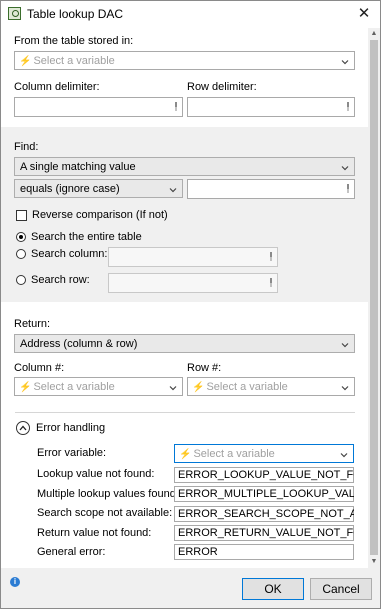 The width and height of the screenshot is (381, 609). What do you see at coordinates (184, 60) in the screenshot?
I see `source-variable-select: ⚡ Select a variable` at bounding box center [184, 60].